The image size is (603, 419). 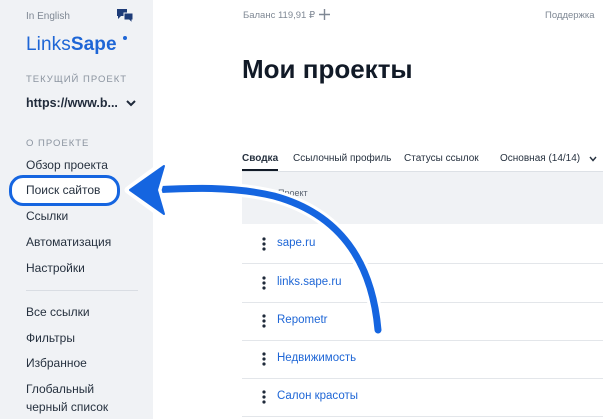 What do you see at coordinates (342, 158) in the screenshot?
I see `tab-link-profile: Ссылочный профиль` at bounding box center [342, 158].